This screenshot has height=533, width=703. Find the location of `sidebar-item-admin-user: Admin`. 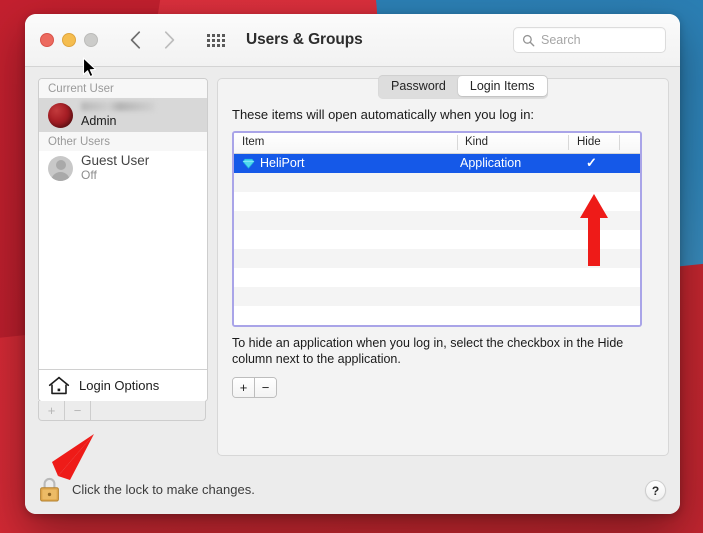

sidebar-item-admin-user: Admin is located at coordinates (123, 115).